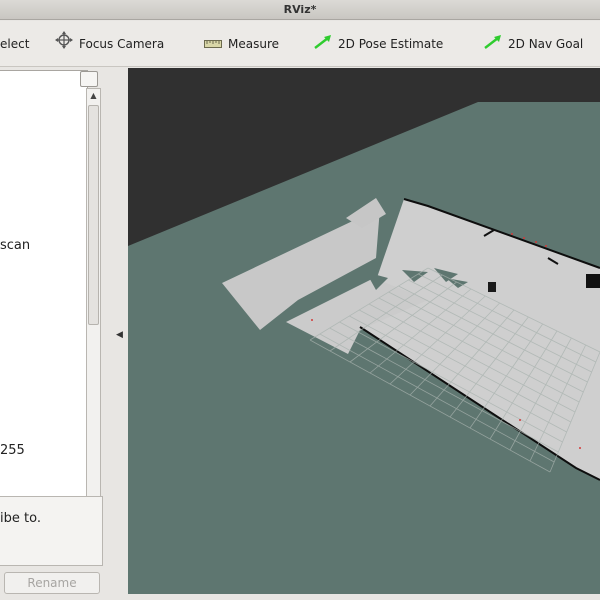  Describe the element at coordinates (51, 531) in the screenshot. I see `description-box: ibe to.` at that location.